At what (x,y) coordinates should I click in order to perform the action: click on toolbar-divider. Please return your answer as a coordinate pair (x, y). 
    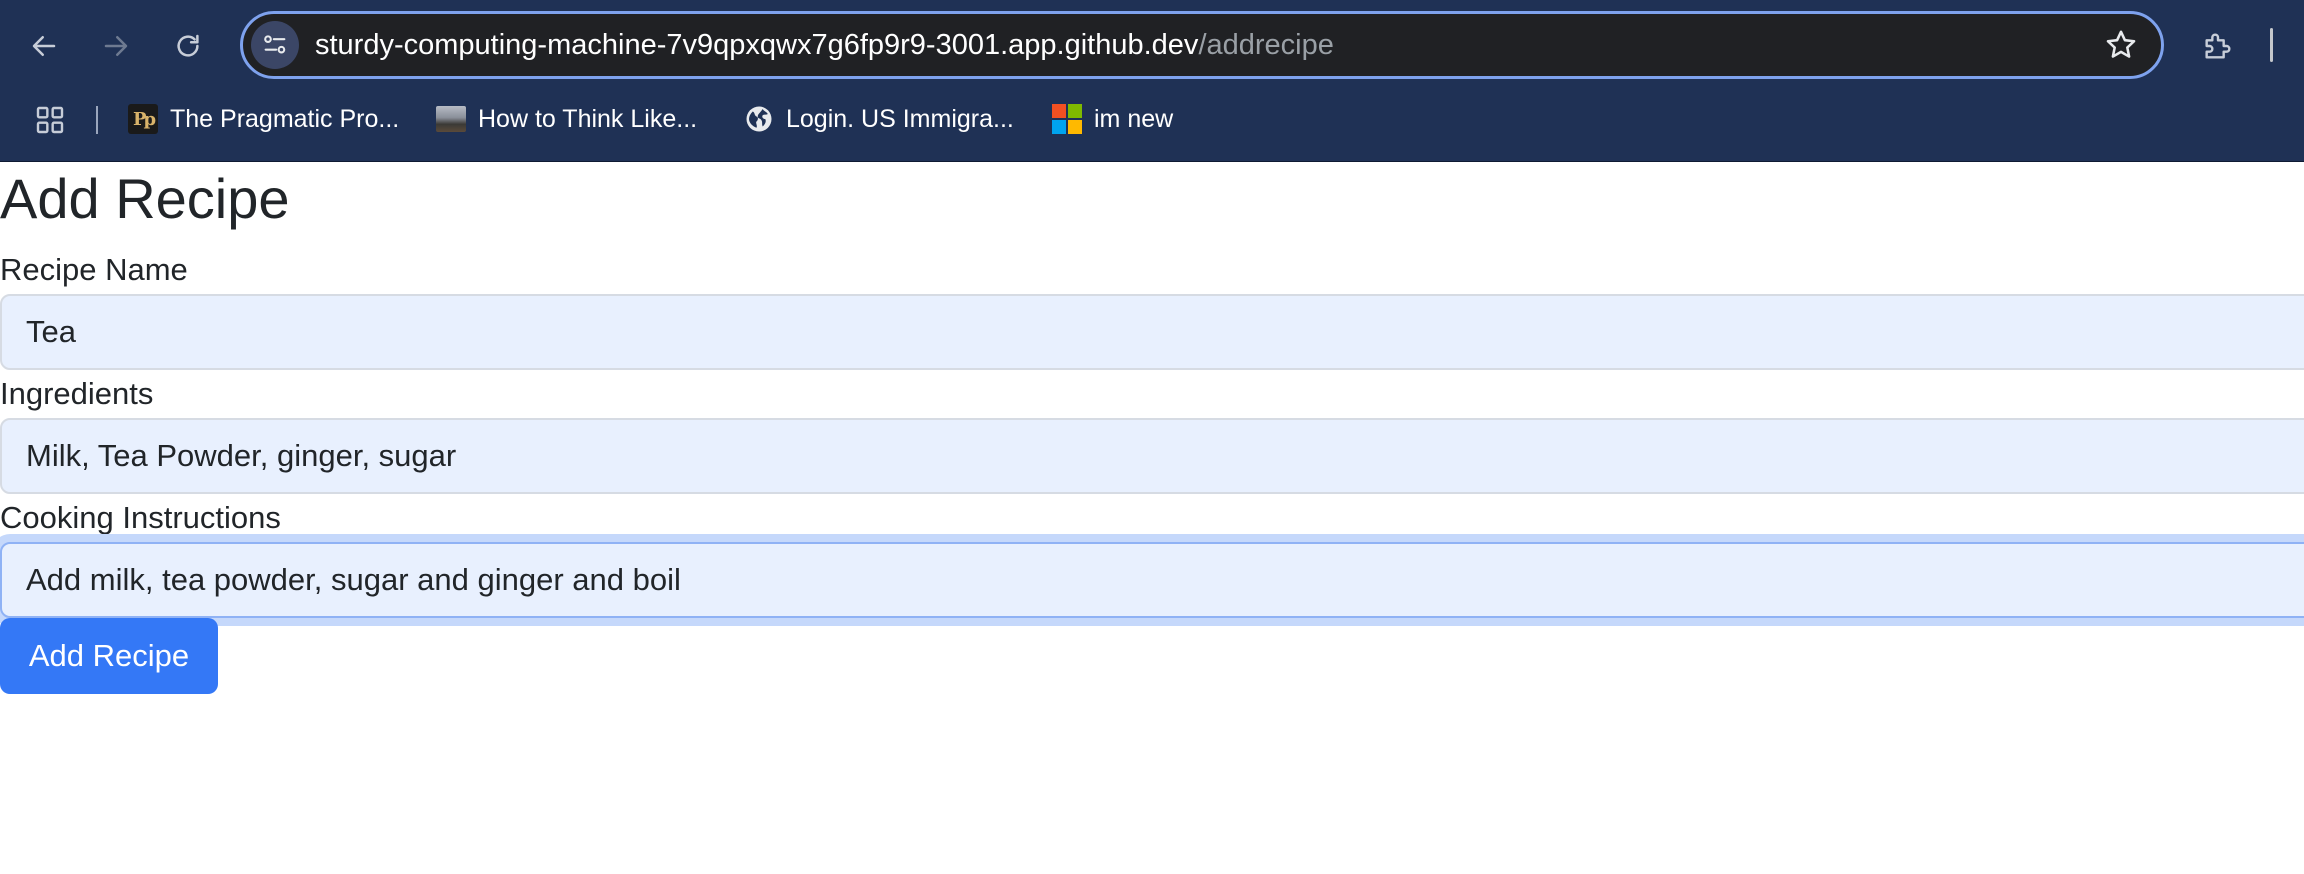
    Looking at the image, I should click on (2271, 45).